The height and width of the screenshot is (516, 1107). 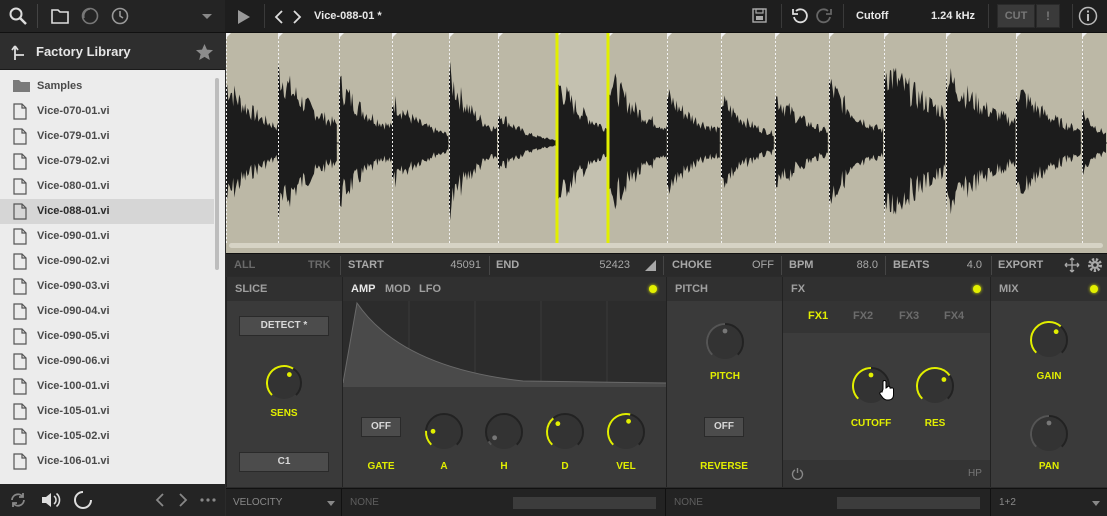 I want to click on tab-lfo: LFO, so click(x=430, y=289).